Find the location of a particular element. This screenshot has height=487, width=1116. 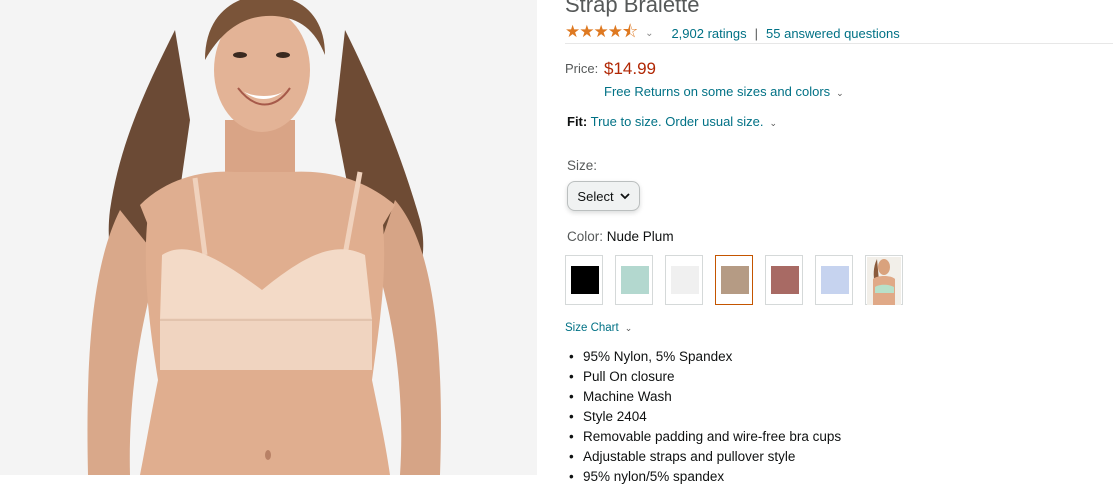

color-swatch-mint is located at coordinates (634, 280).